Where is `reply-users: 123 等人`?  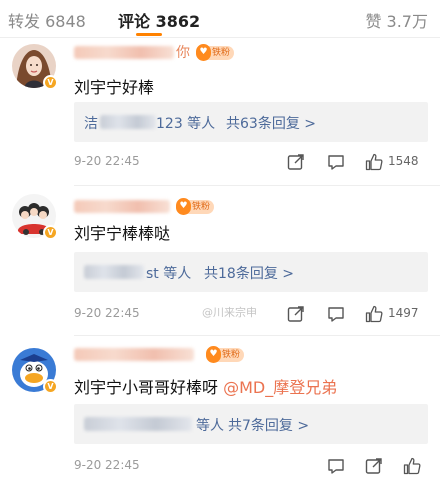 reply-users: 123 等人 is located at coordinates (186, 124).